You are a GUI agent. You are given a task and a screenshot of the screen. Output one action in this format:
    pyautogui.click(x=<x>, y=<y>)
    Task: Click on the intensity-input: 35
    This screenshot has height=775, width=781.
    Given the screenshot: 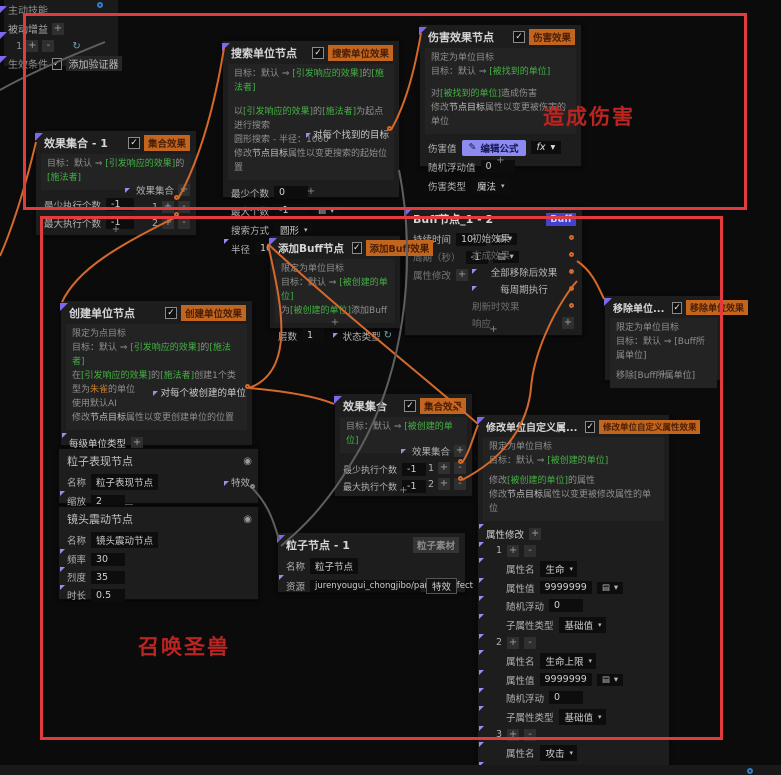 What is the action you would take?
    pyautogui.click(x=108, y=577)
    